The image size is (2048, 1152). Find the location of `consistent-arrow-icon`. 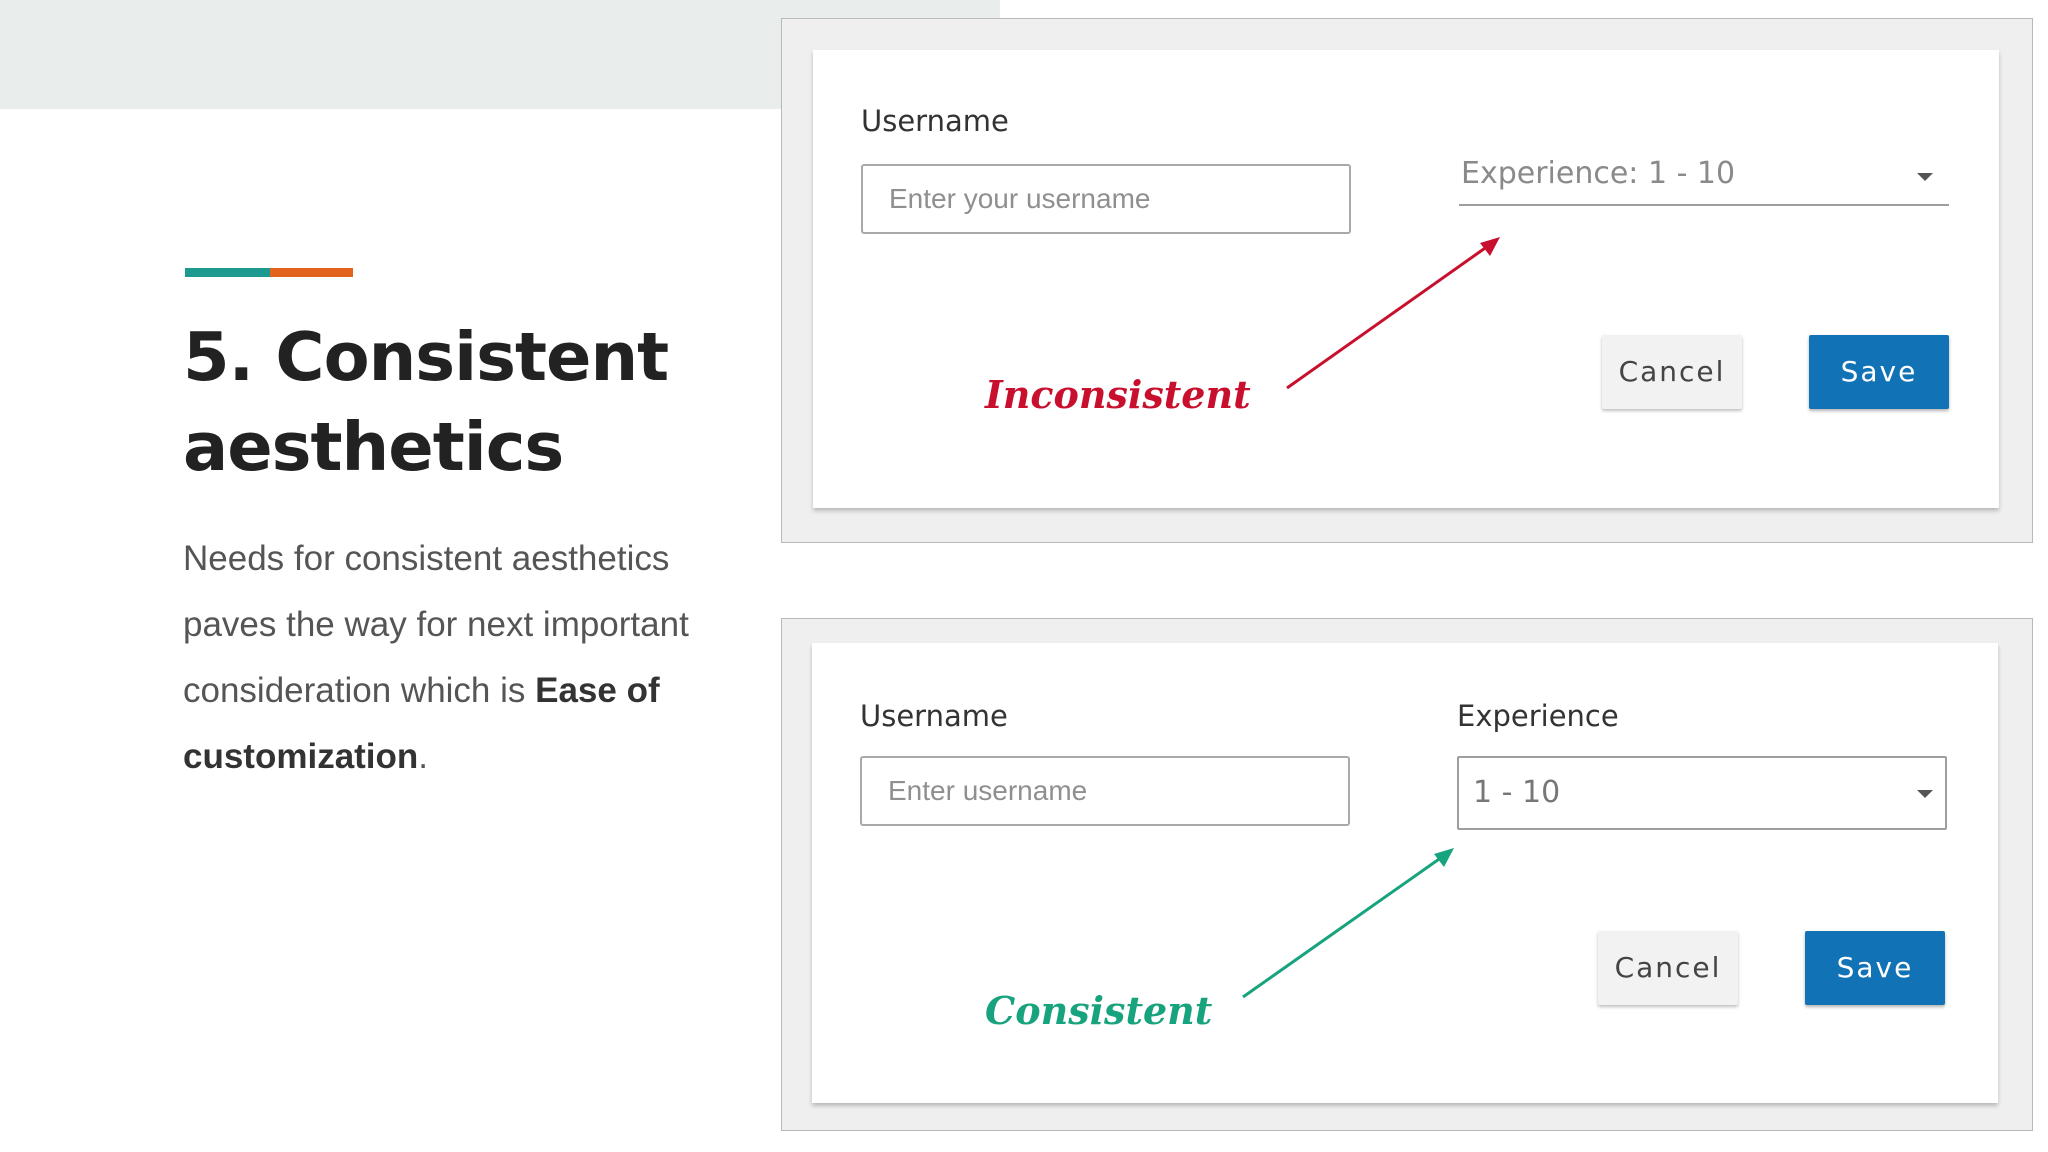

consistent-arrow-icon is located at coordinates (1348, 923).